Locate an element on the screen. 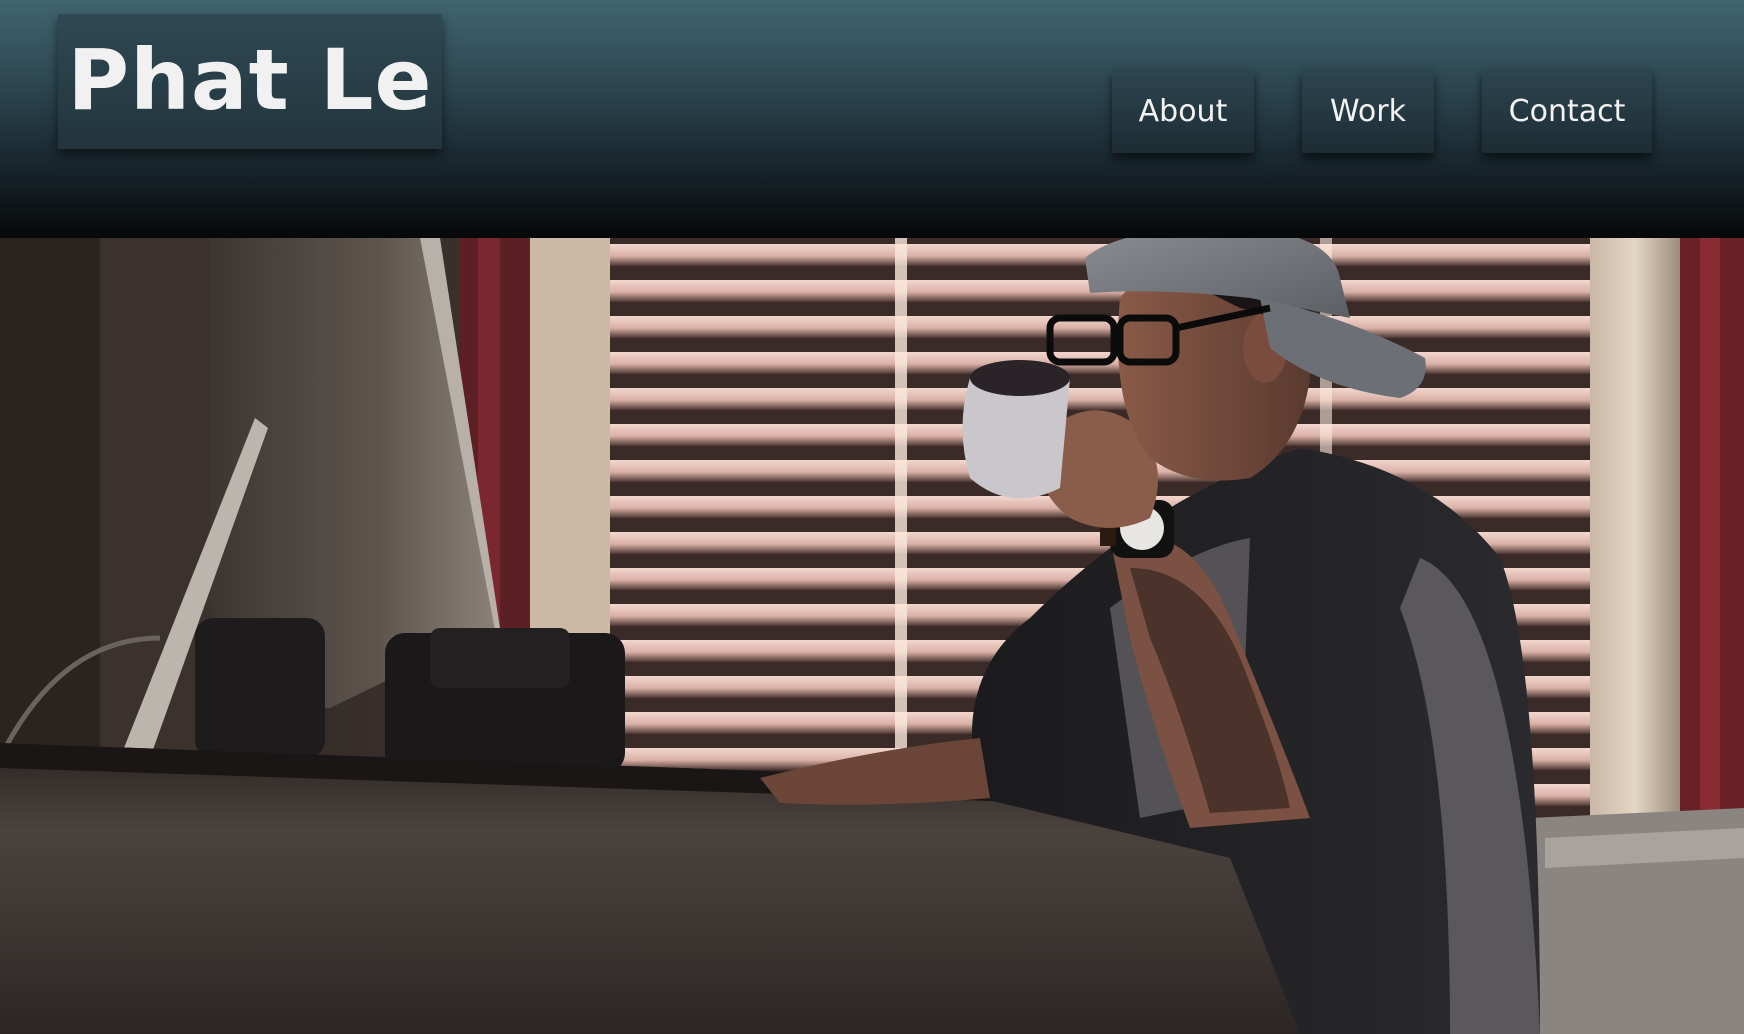 This screenshot has width=1744, height=1034. nav-contact-button: Contact is located at coordinates (1567, 111).